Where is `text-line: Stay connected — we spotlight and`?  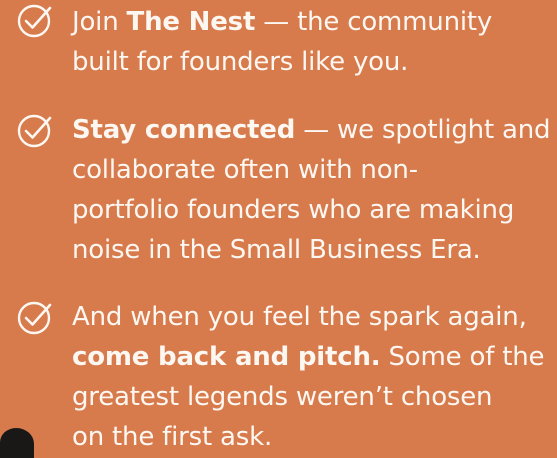
text-line: Stay connected — we spotlight and is located at coordinates (311, 130).